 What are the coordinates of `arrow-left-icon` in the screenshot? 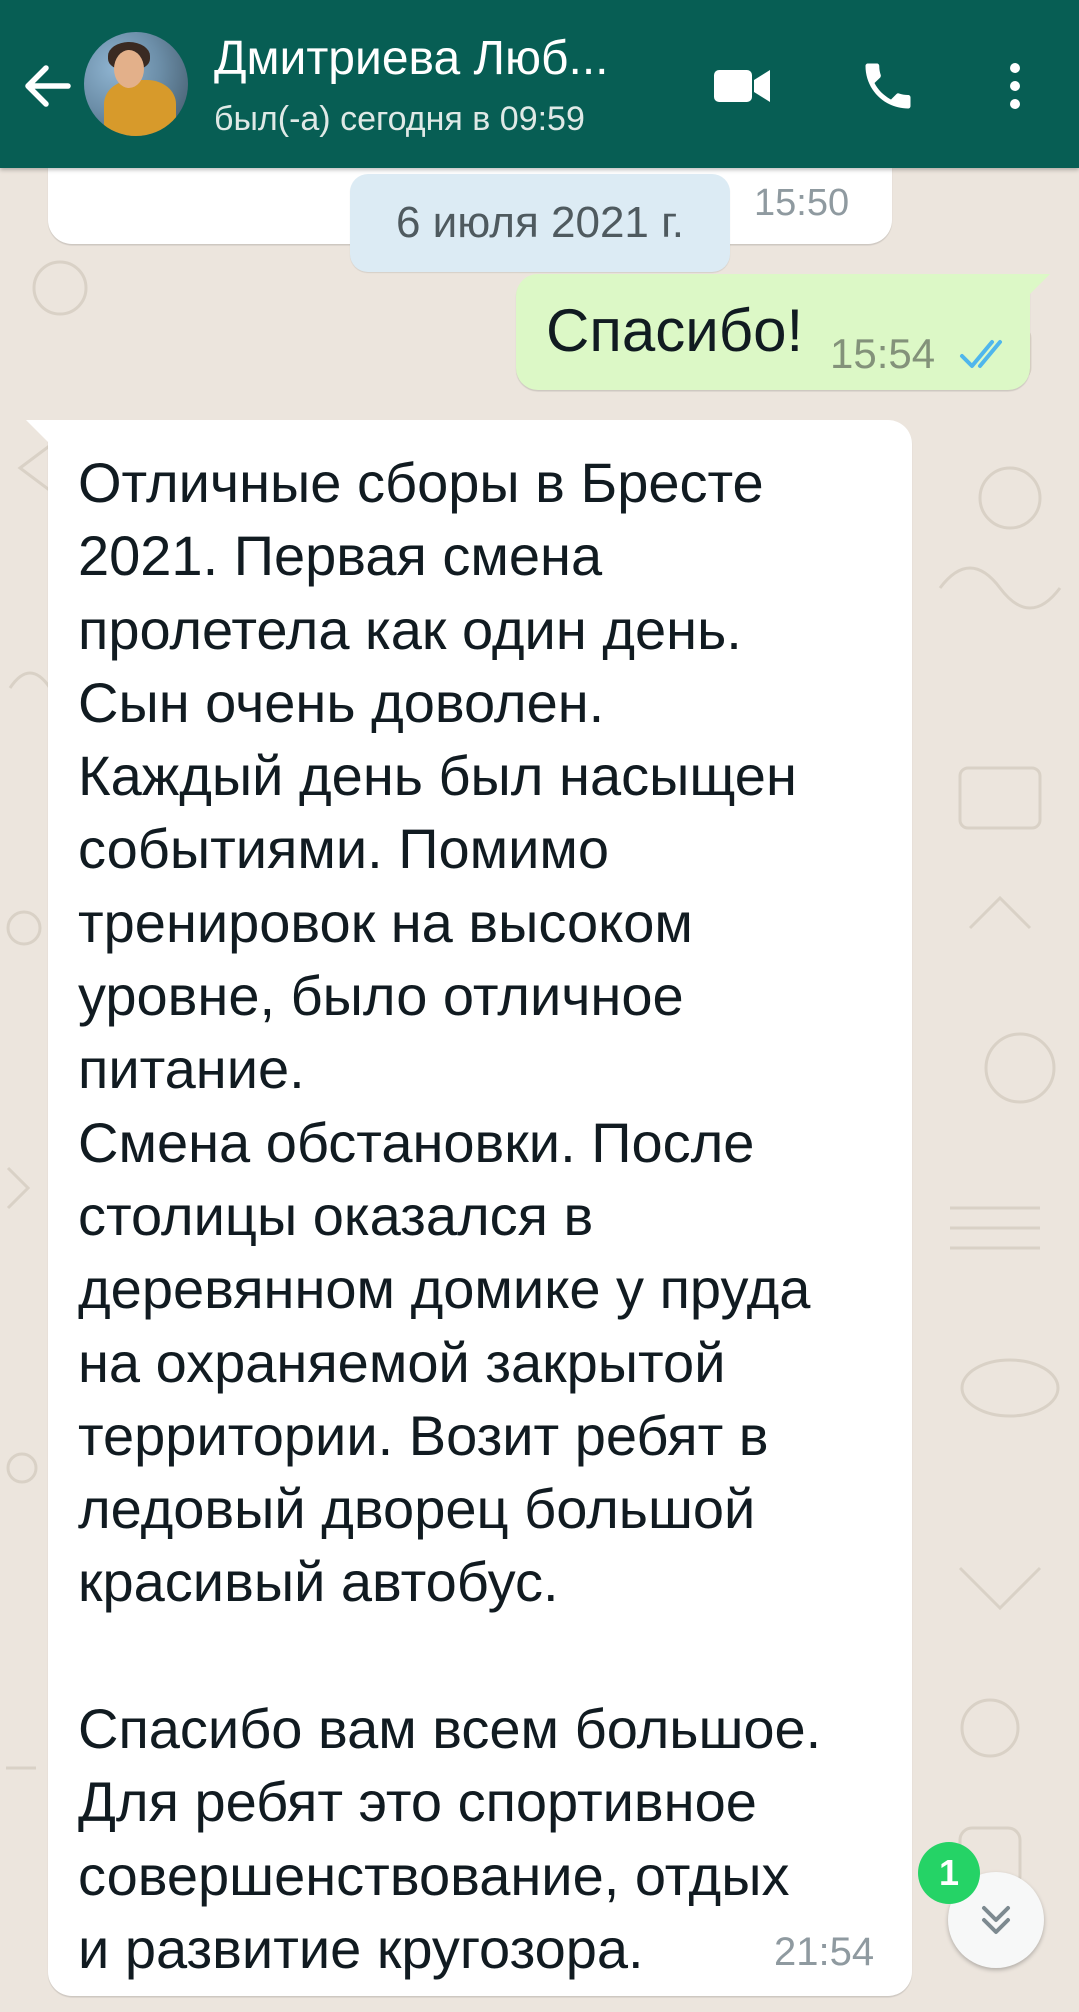 It's located at (48, 86).